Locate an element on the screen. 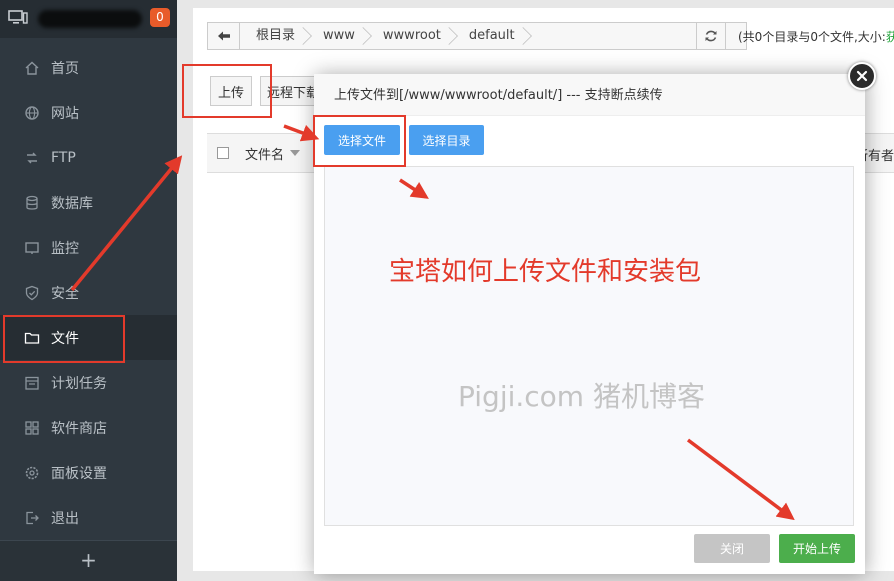  sidebar-item-settings: 面板设置 is located at coordinates (88, 472).